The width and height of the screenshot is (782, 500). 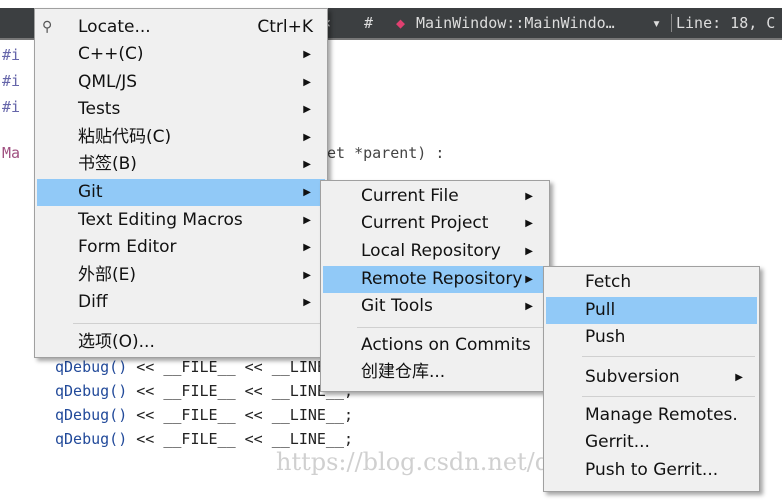 What do you see at coordinates (446, 345) in the screenshot?
I see `menu-item-label: Actions on Commits` at bounding box center [446, 345].